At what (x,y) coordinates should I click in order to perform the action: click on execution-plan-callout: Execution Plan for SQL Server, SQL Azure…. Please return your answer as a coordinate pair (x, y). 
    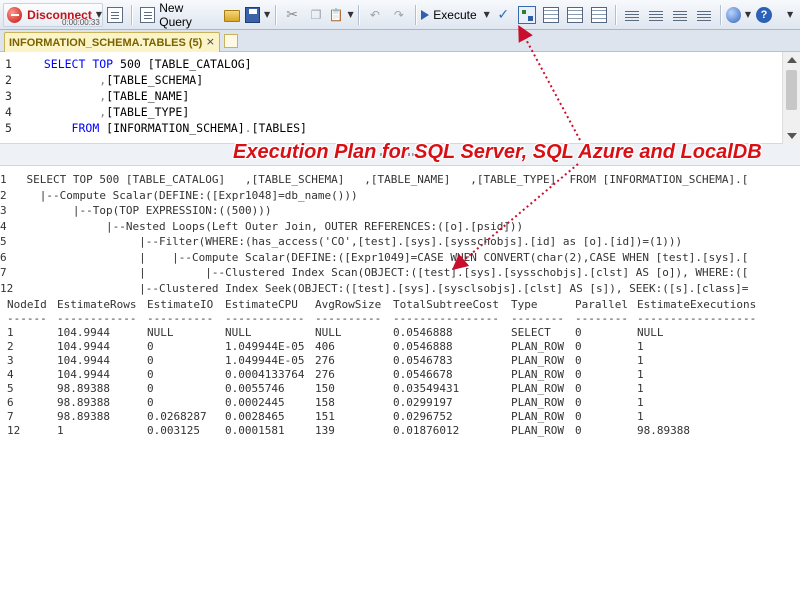
    Looking at the image, I should click on (497, 152).